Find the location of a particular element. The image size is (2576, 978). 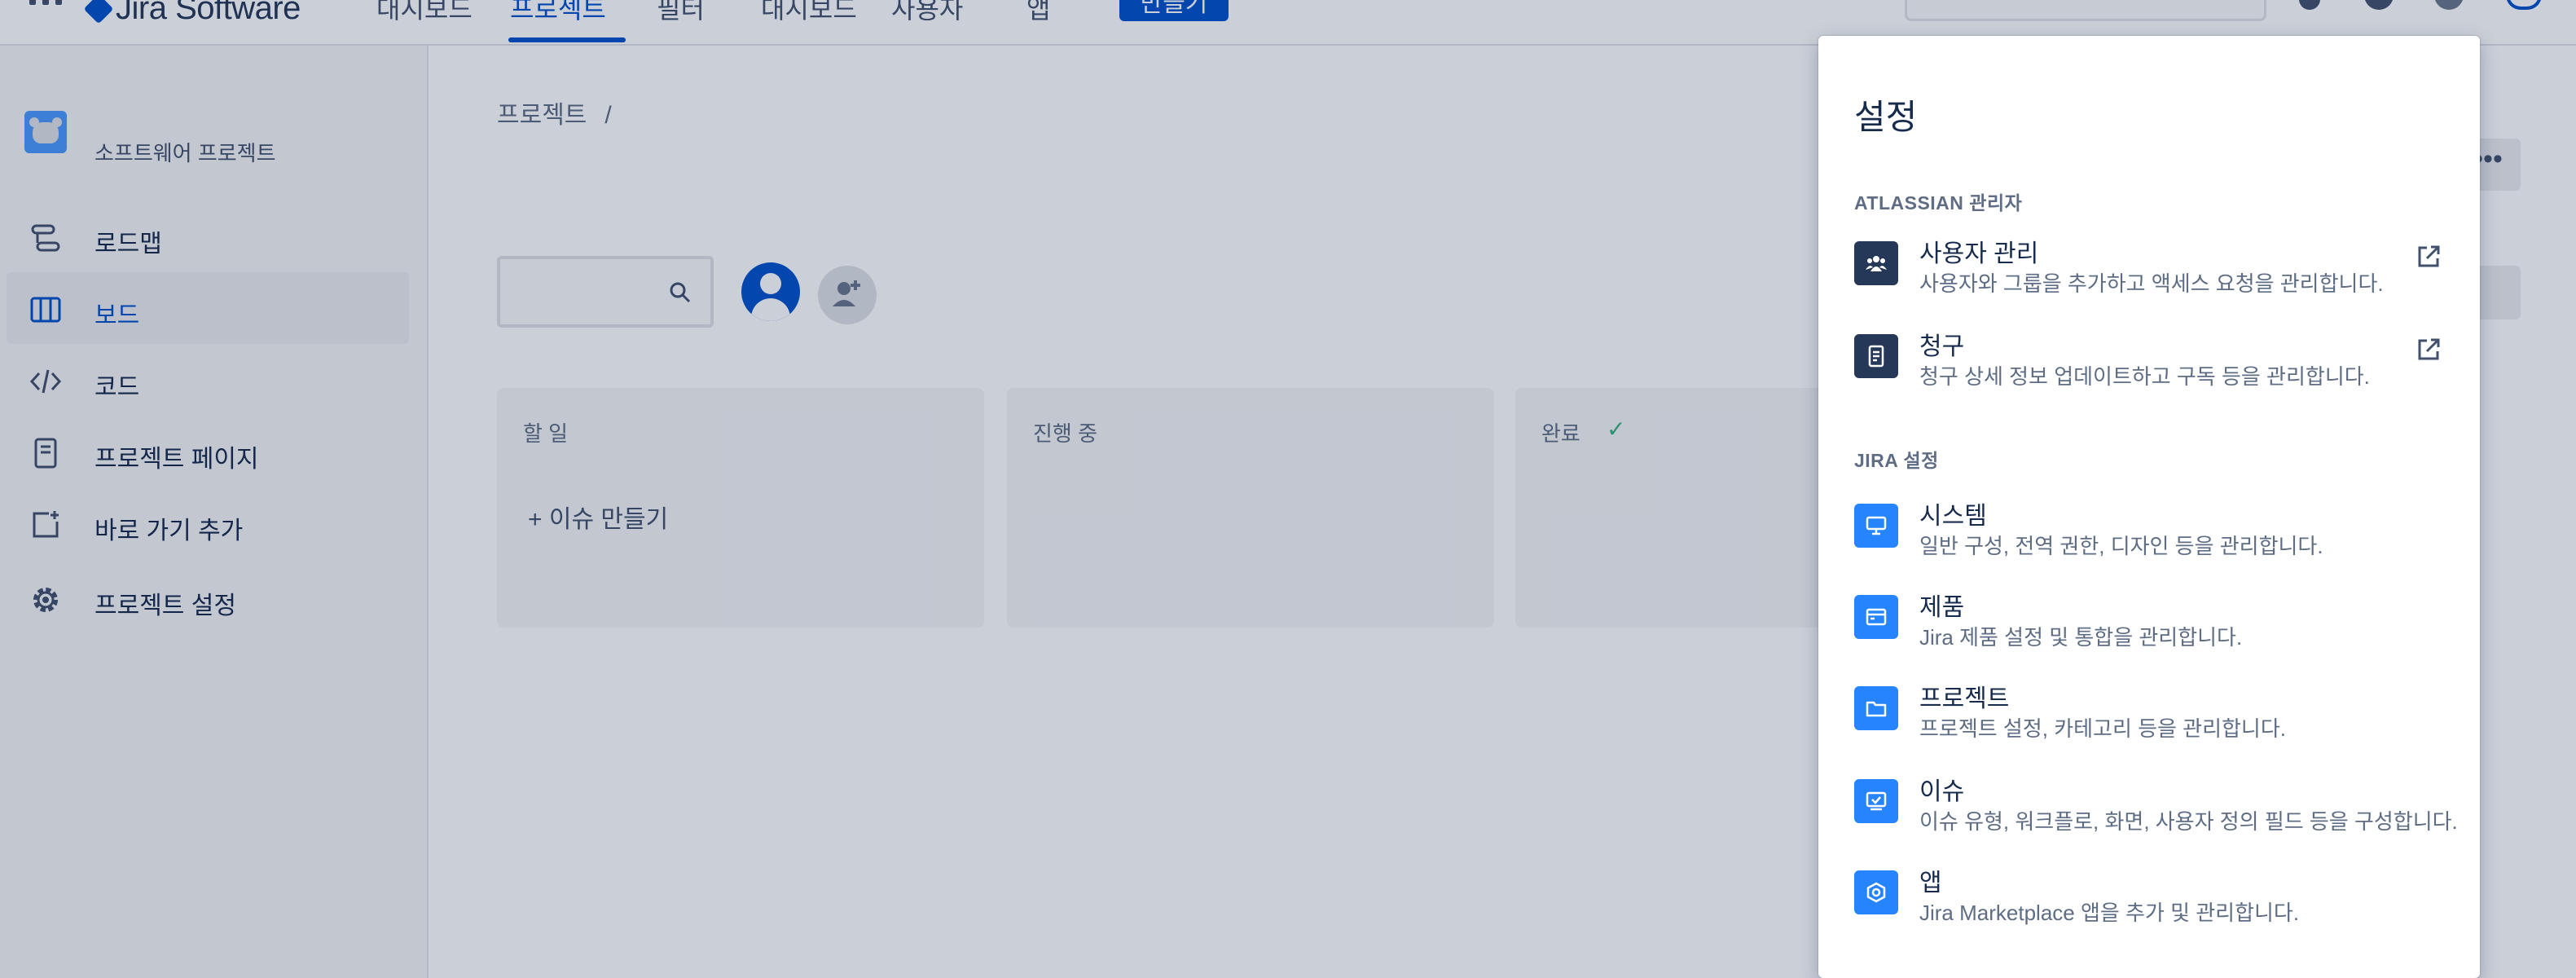

menu-item-title: 제품 is located at coordinates (1942, 607).